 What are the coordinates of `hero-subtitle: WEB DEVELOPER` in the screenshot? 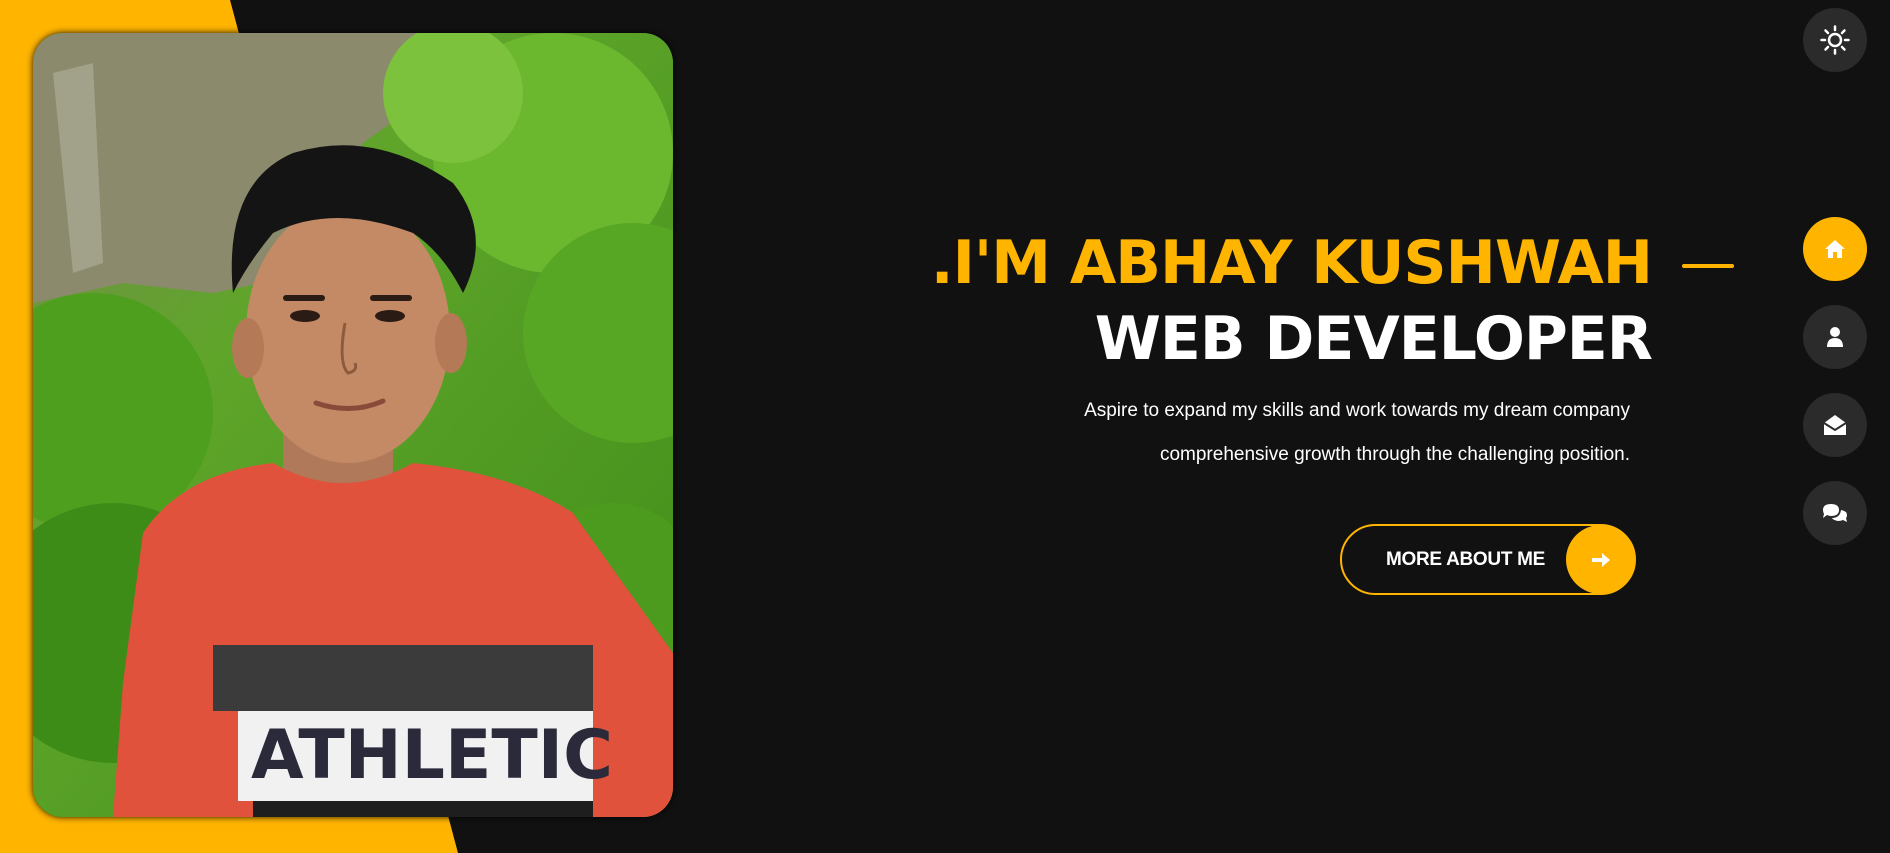 It's located at (1373, 339).